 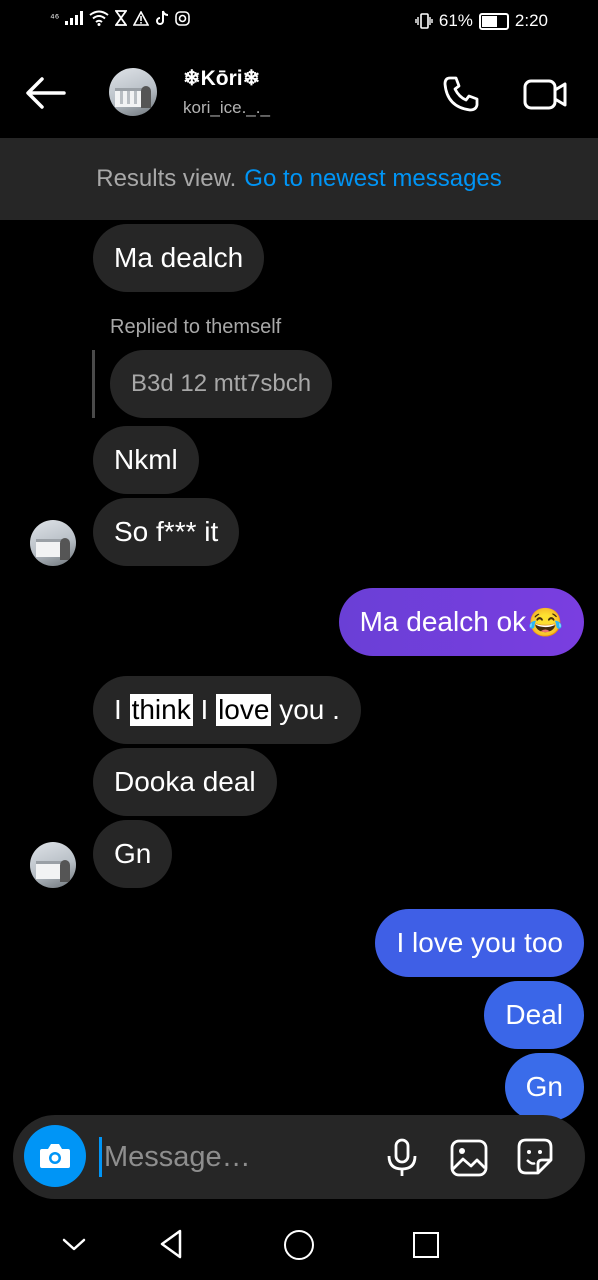 I want to click on camera-button, so click(x=55, y=1156).